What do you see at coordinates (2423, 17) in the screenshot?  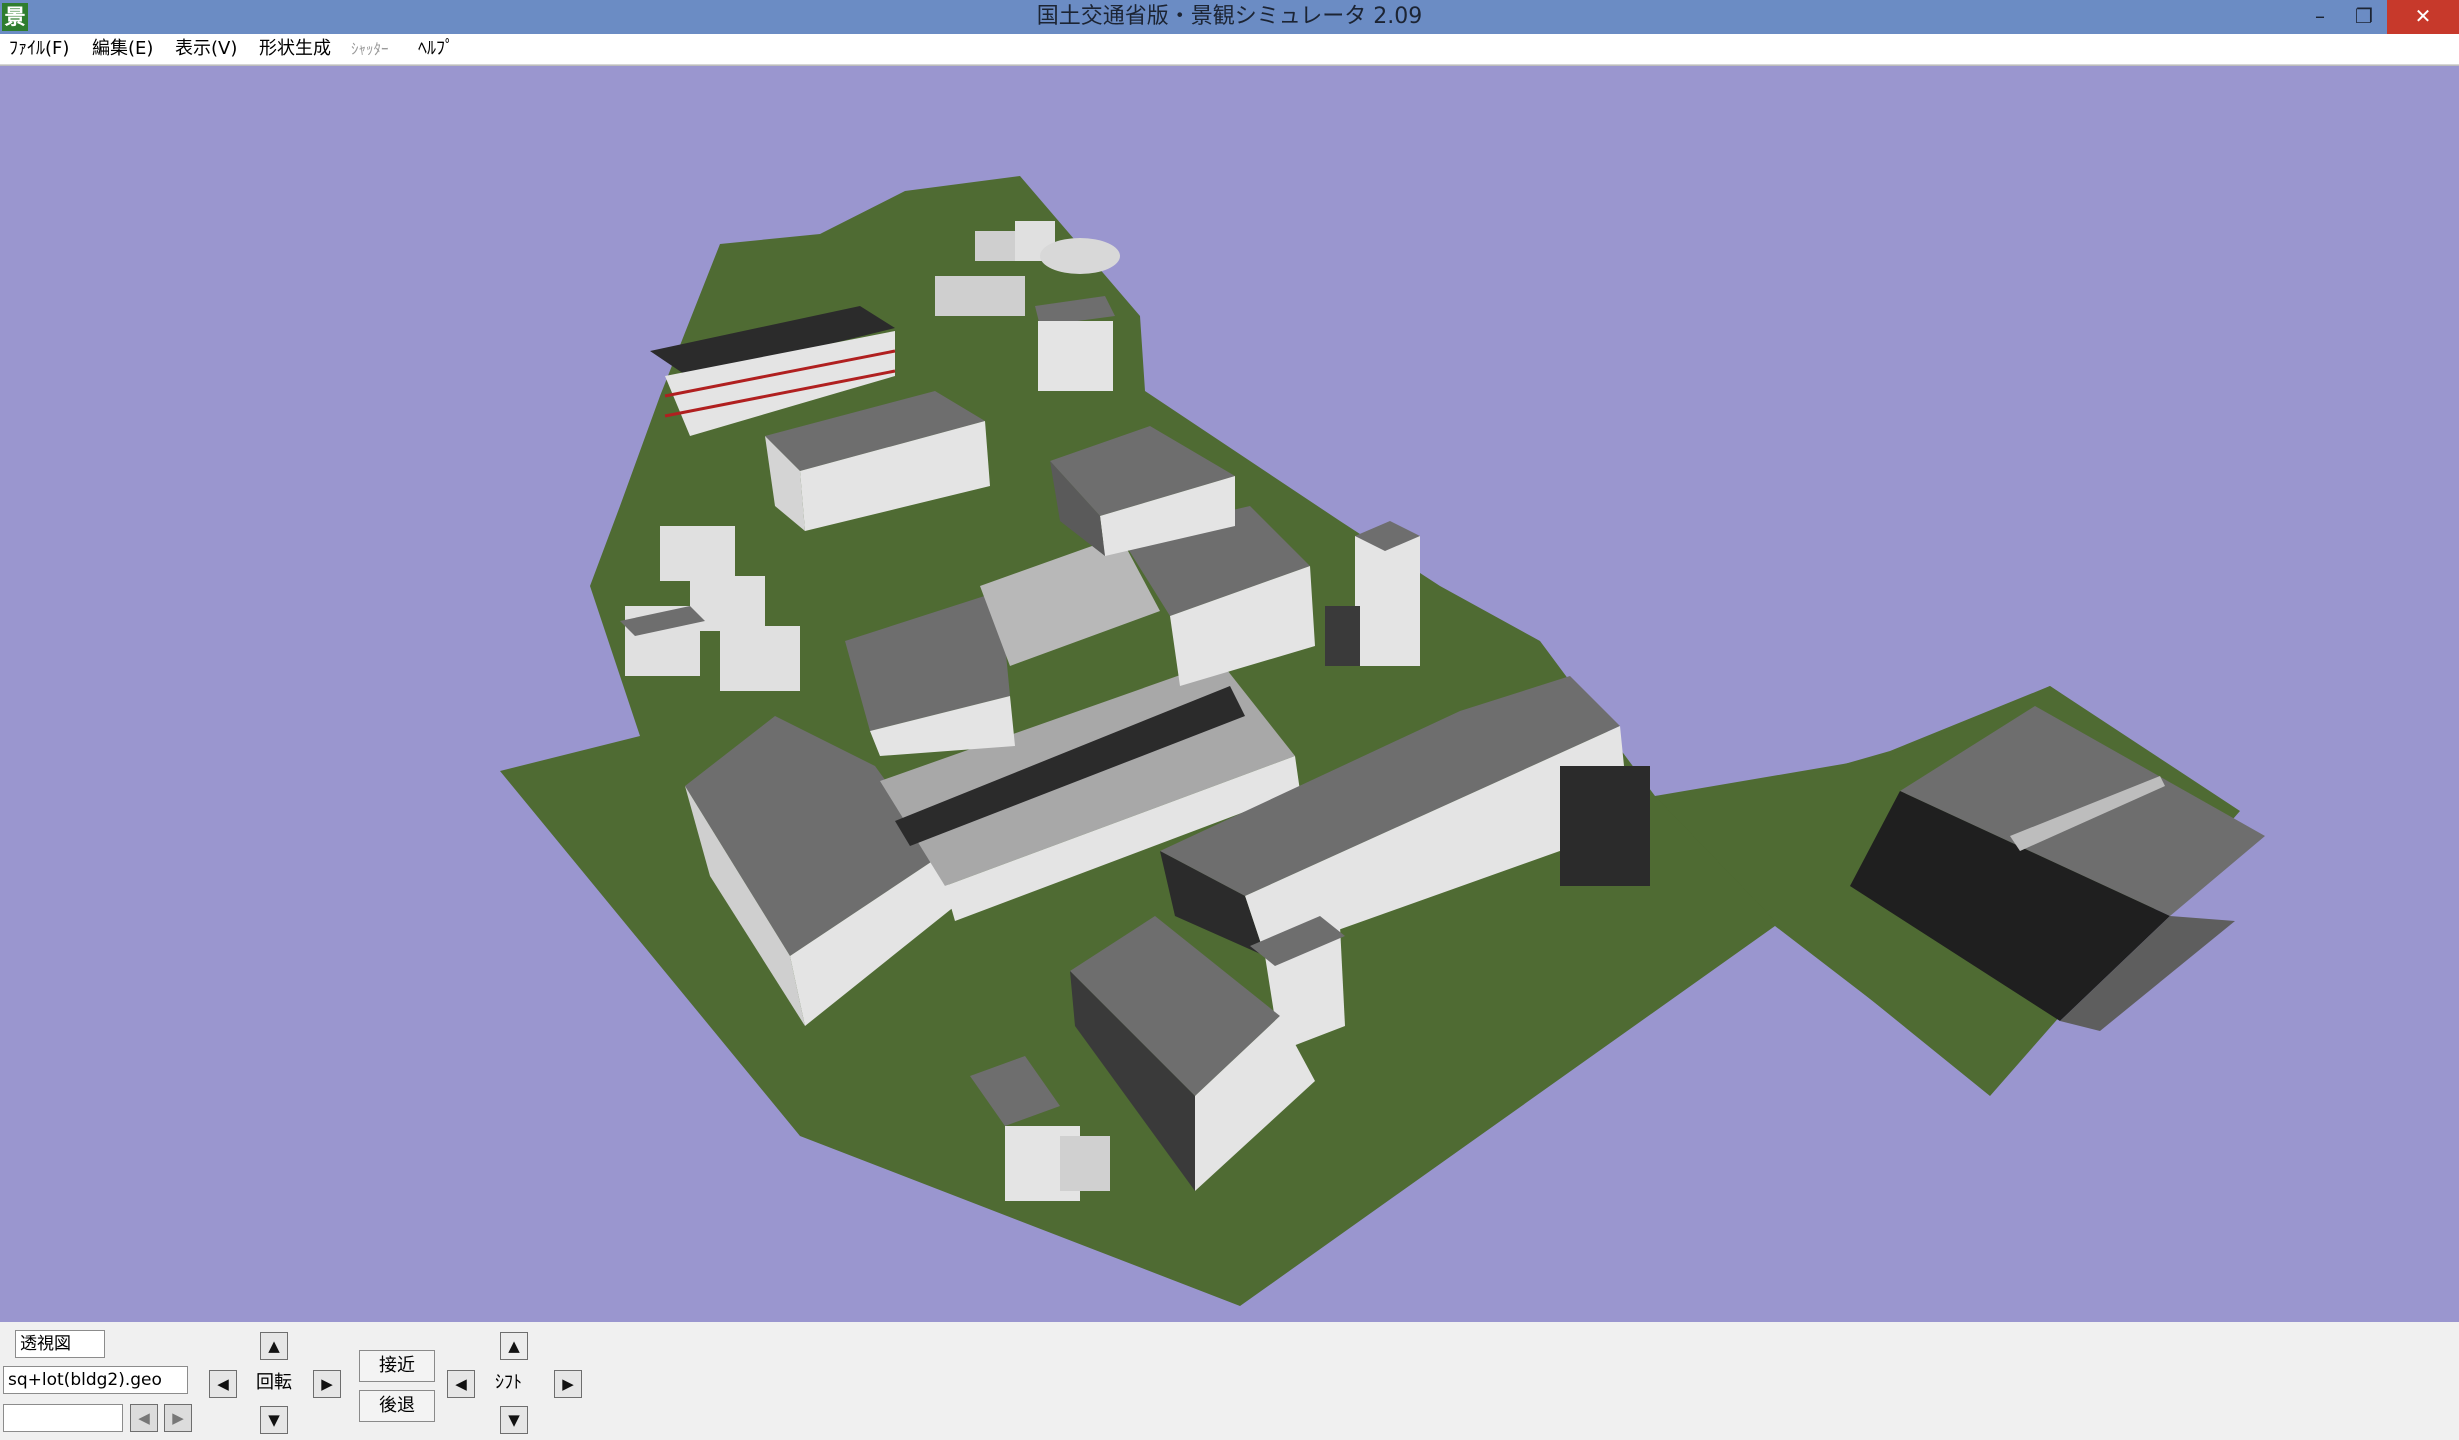 I see `close-button: ✕` at bounding box center [2423, 17].